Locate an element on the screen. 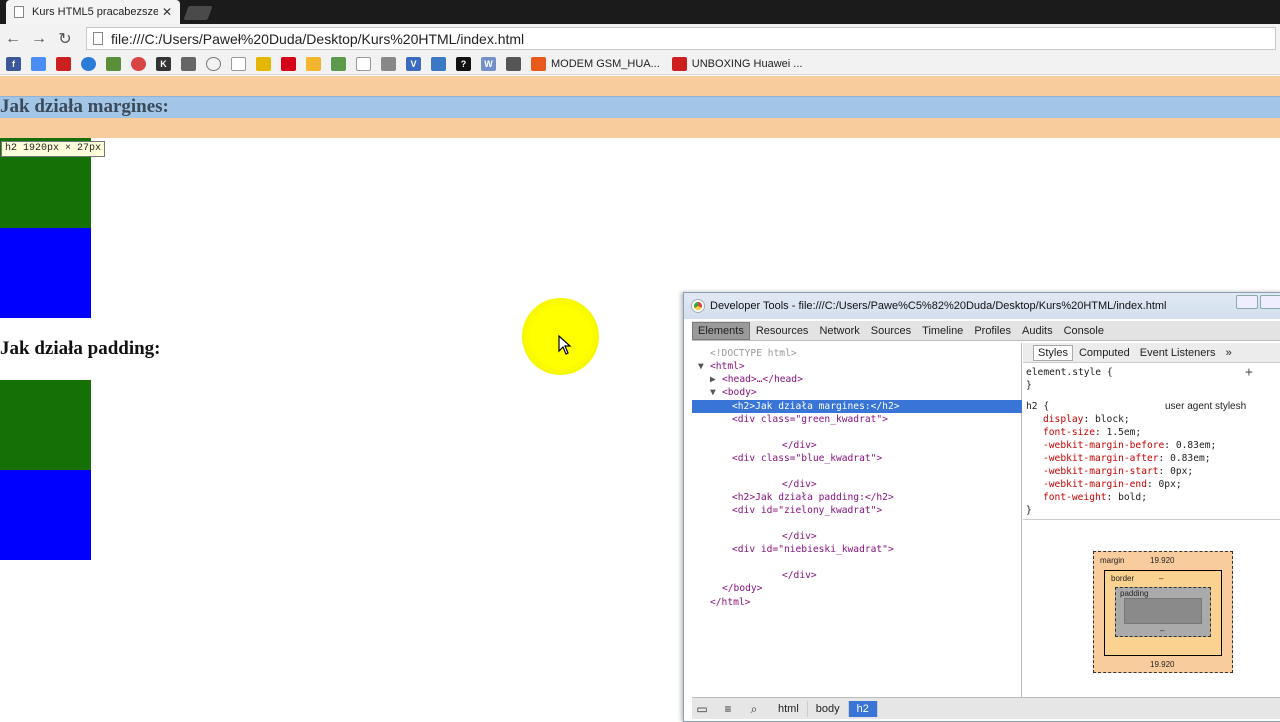 Image resolution: width=1280 pixels, height=722 pixels. page-icon is located at coordinates (363, 63).